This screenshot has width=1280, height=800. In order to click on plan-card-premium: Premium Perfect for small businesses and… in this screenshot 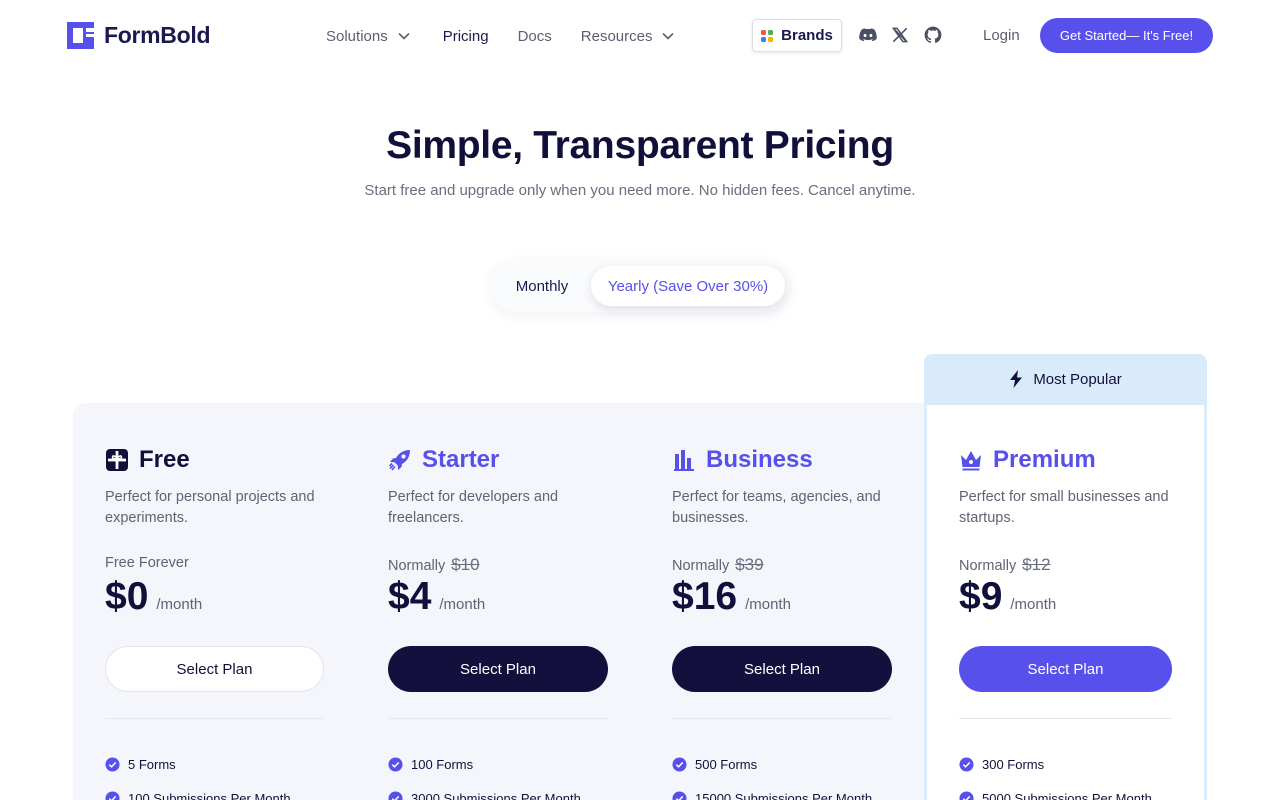, I will do `click(1074, 622)`.